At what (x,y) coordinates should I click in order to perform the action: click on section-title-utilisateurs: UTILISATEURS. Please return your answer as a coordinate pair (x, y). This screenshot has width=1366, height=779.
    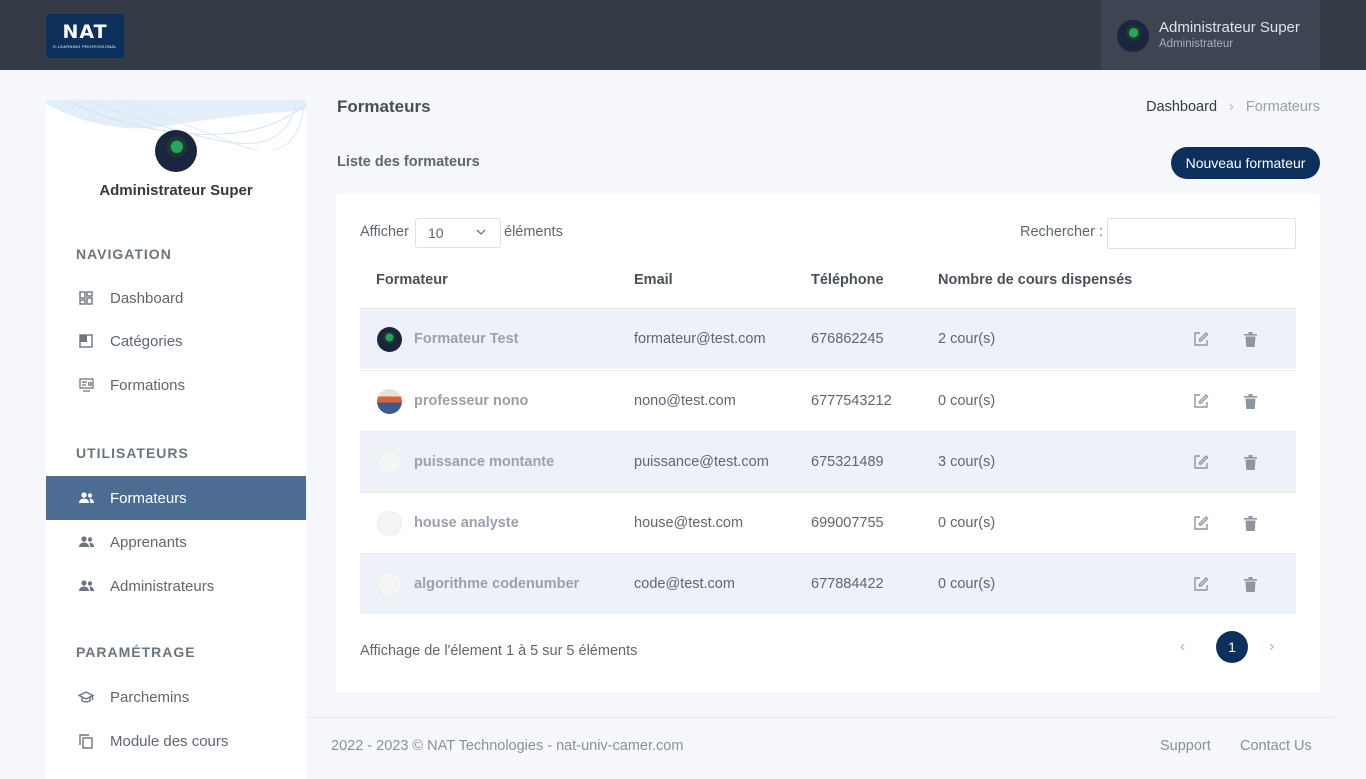
    Looking at the image, I should click on (132, 453).